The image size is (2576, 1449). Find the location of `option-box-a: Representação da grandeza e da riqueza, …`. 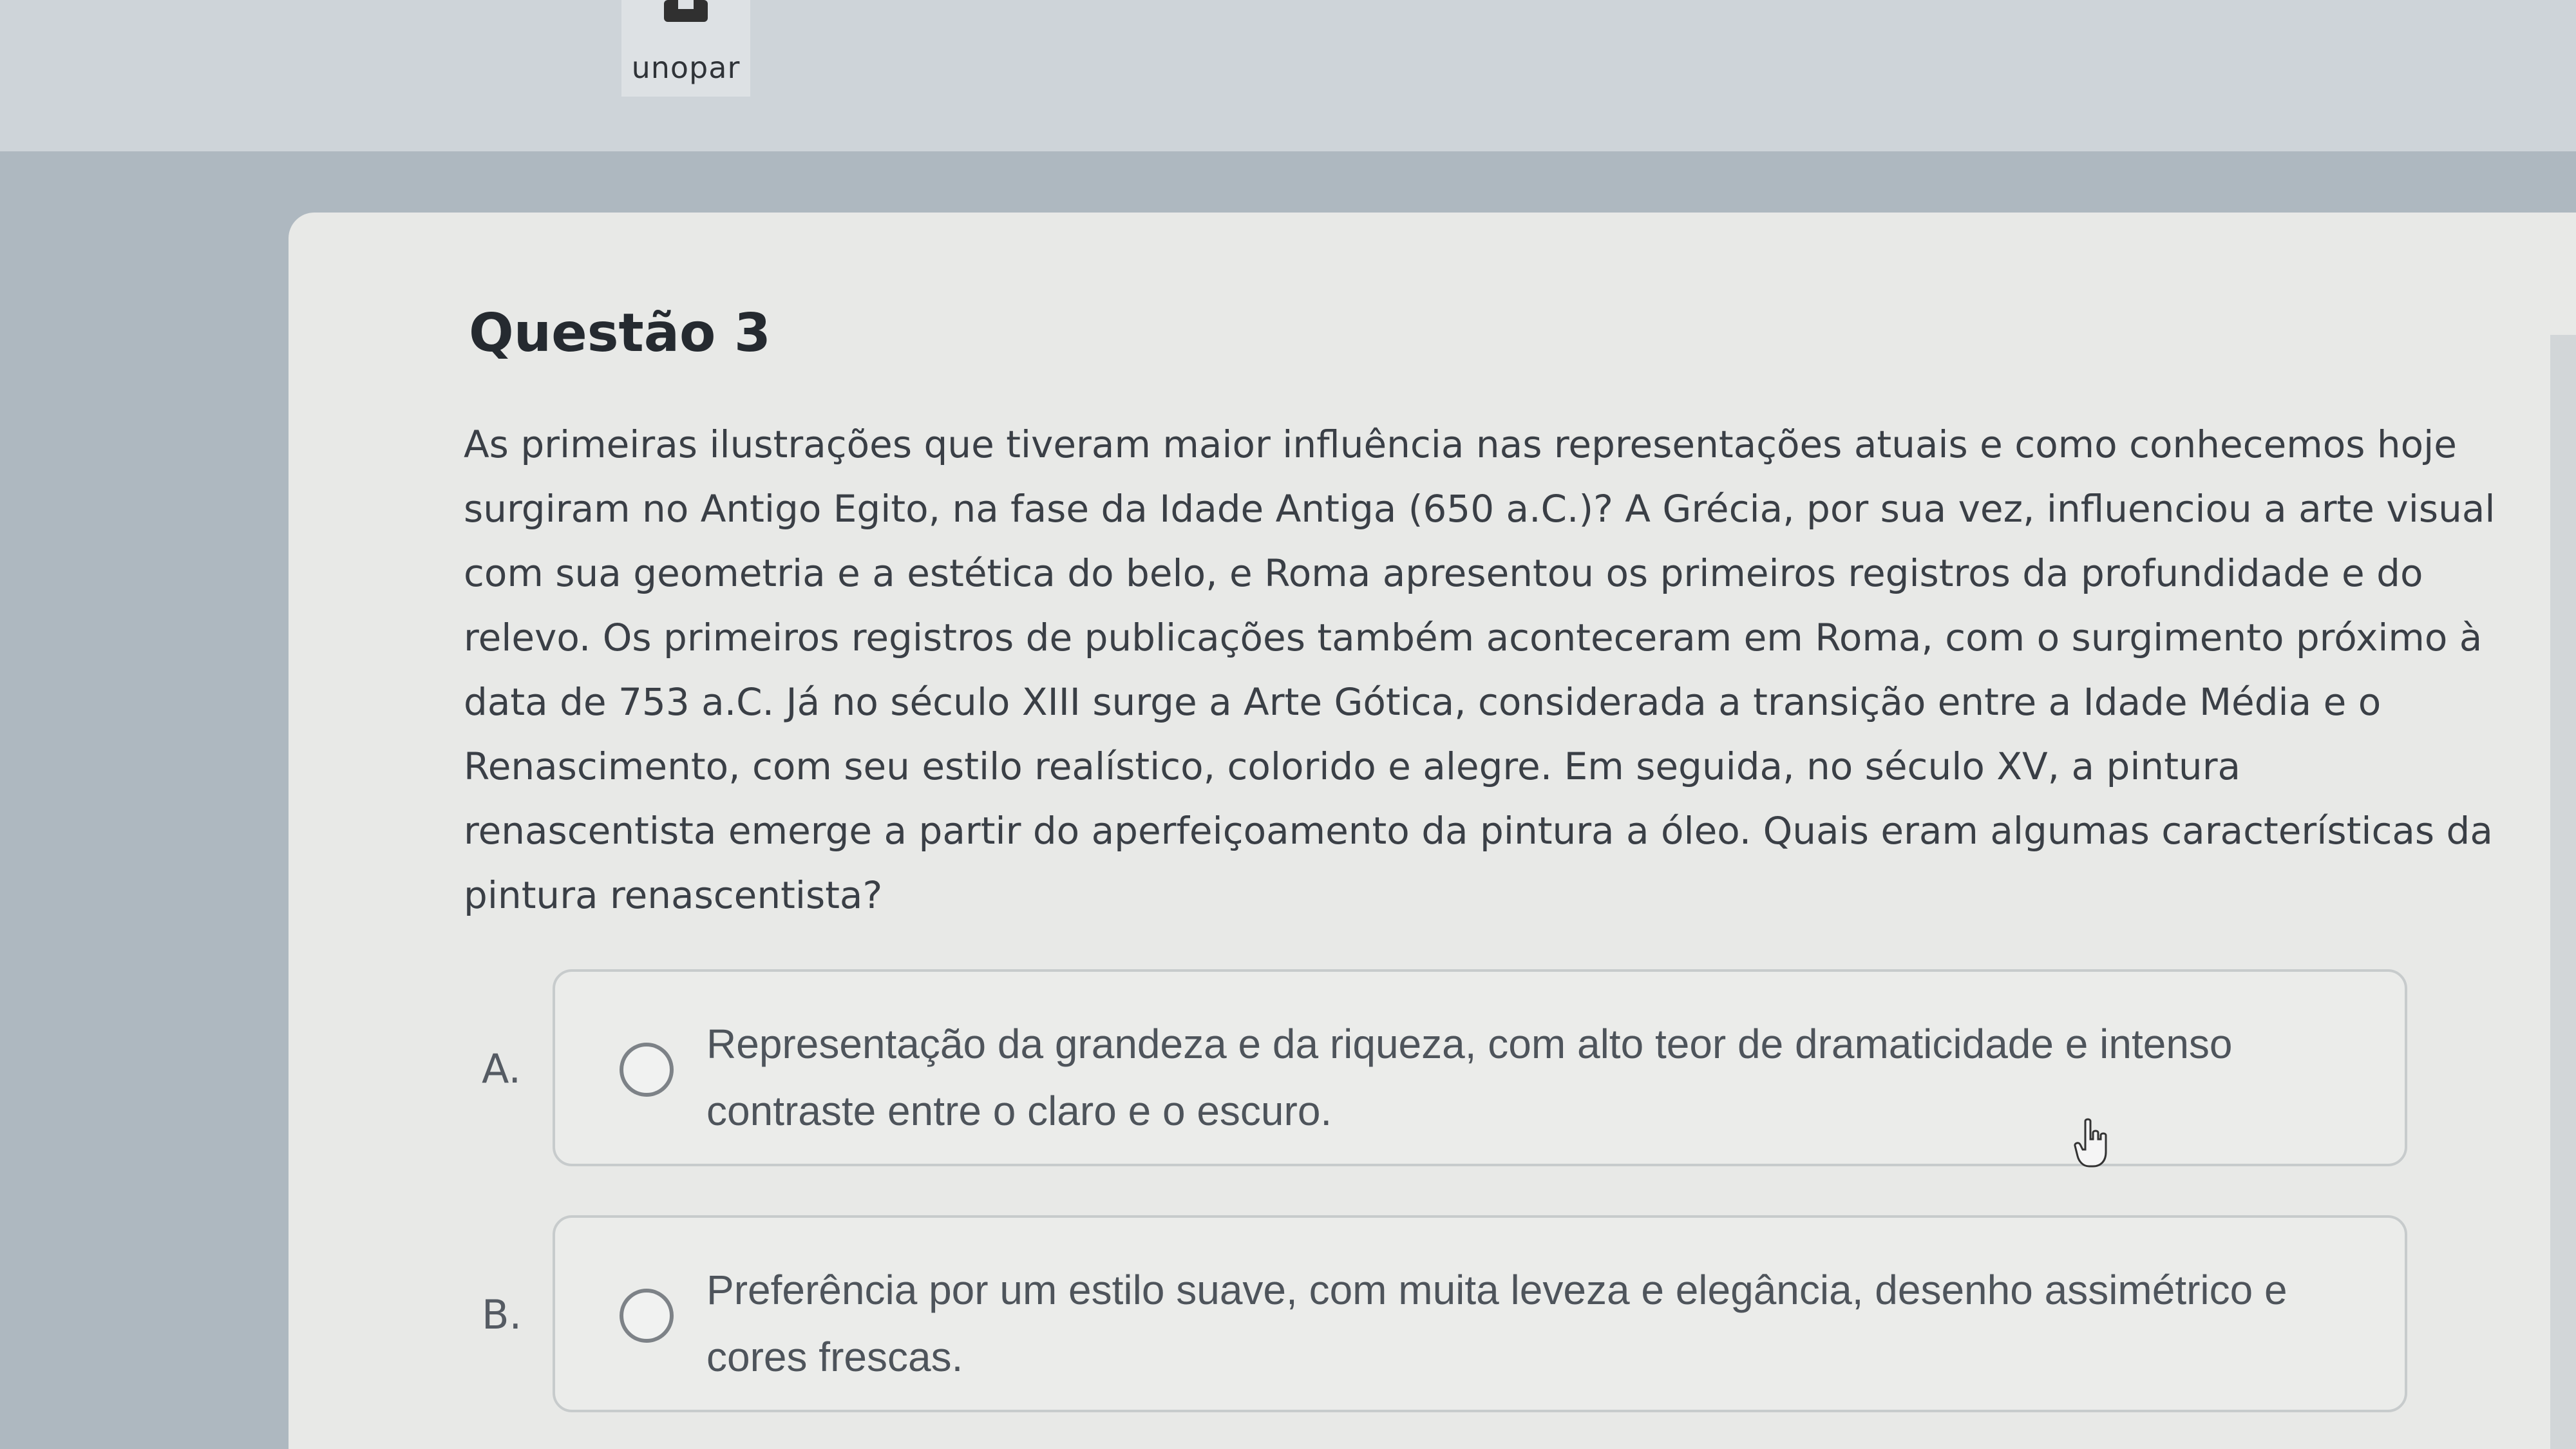

option-box-a: Representação da grandeza e da riqueza, … is located at coordinates (1480, 1067).